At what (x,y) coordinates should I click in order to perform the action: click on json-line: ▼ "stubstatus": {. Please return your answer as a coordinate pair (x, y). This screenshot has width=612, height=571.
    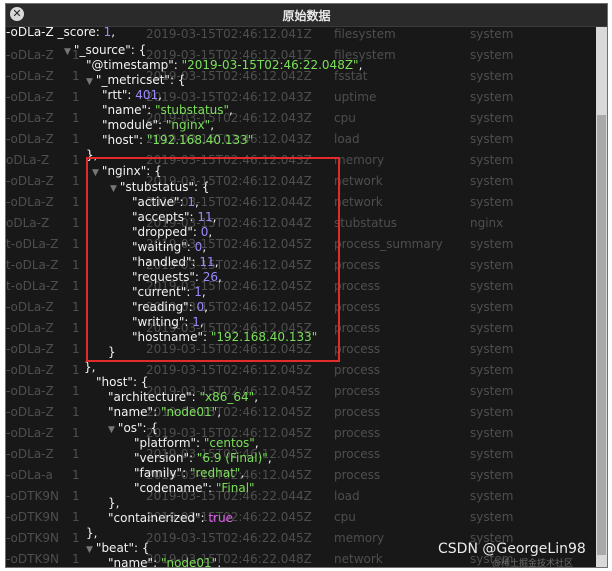
    Looking at the image, I should click on (160, 187).